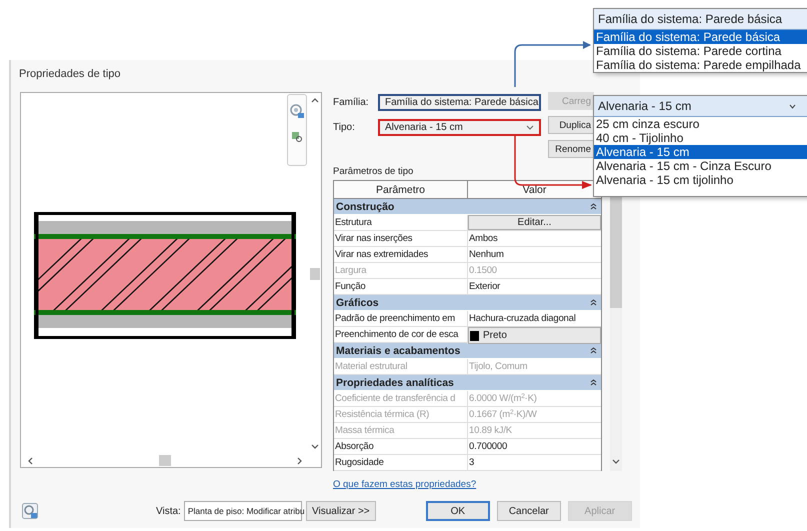 This screenshot has width=807, height=531. Describe the element at coordinates (168, 511) in the screenshot. I see `field-label: Vista:` at that location.